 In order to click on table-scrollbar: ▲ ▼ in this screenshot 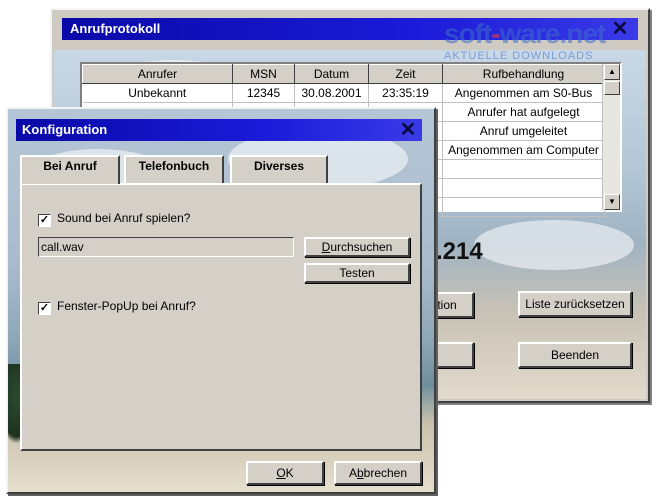, I will do `click(611, 137)`.